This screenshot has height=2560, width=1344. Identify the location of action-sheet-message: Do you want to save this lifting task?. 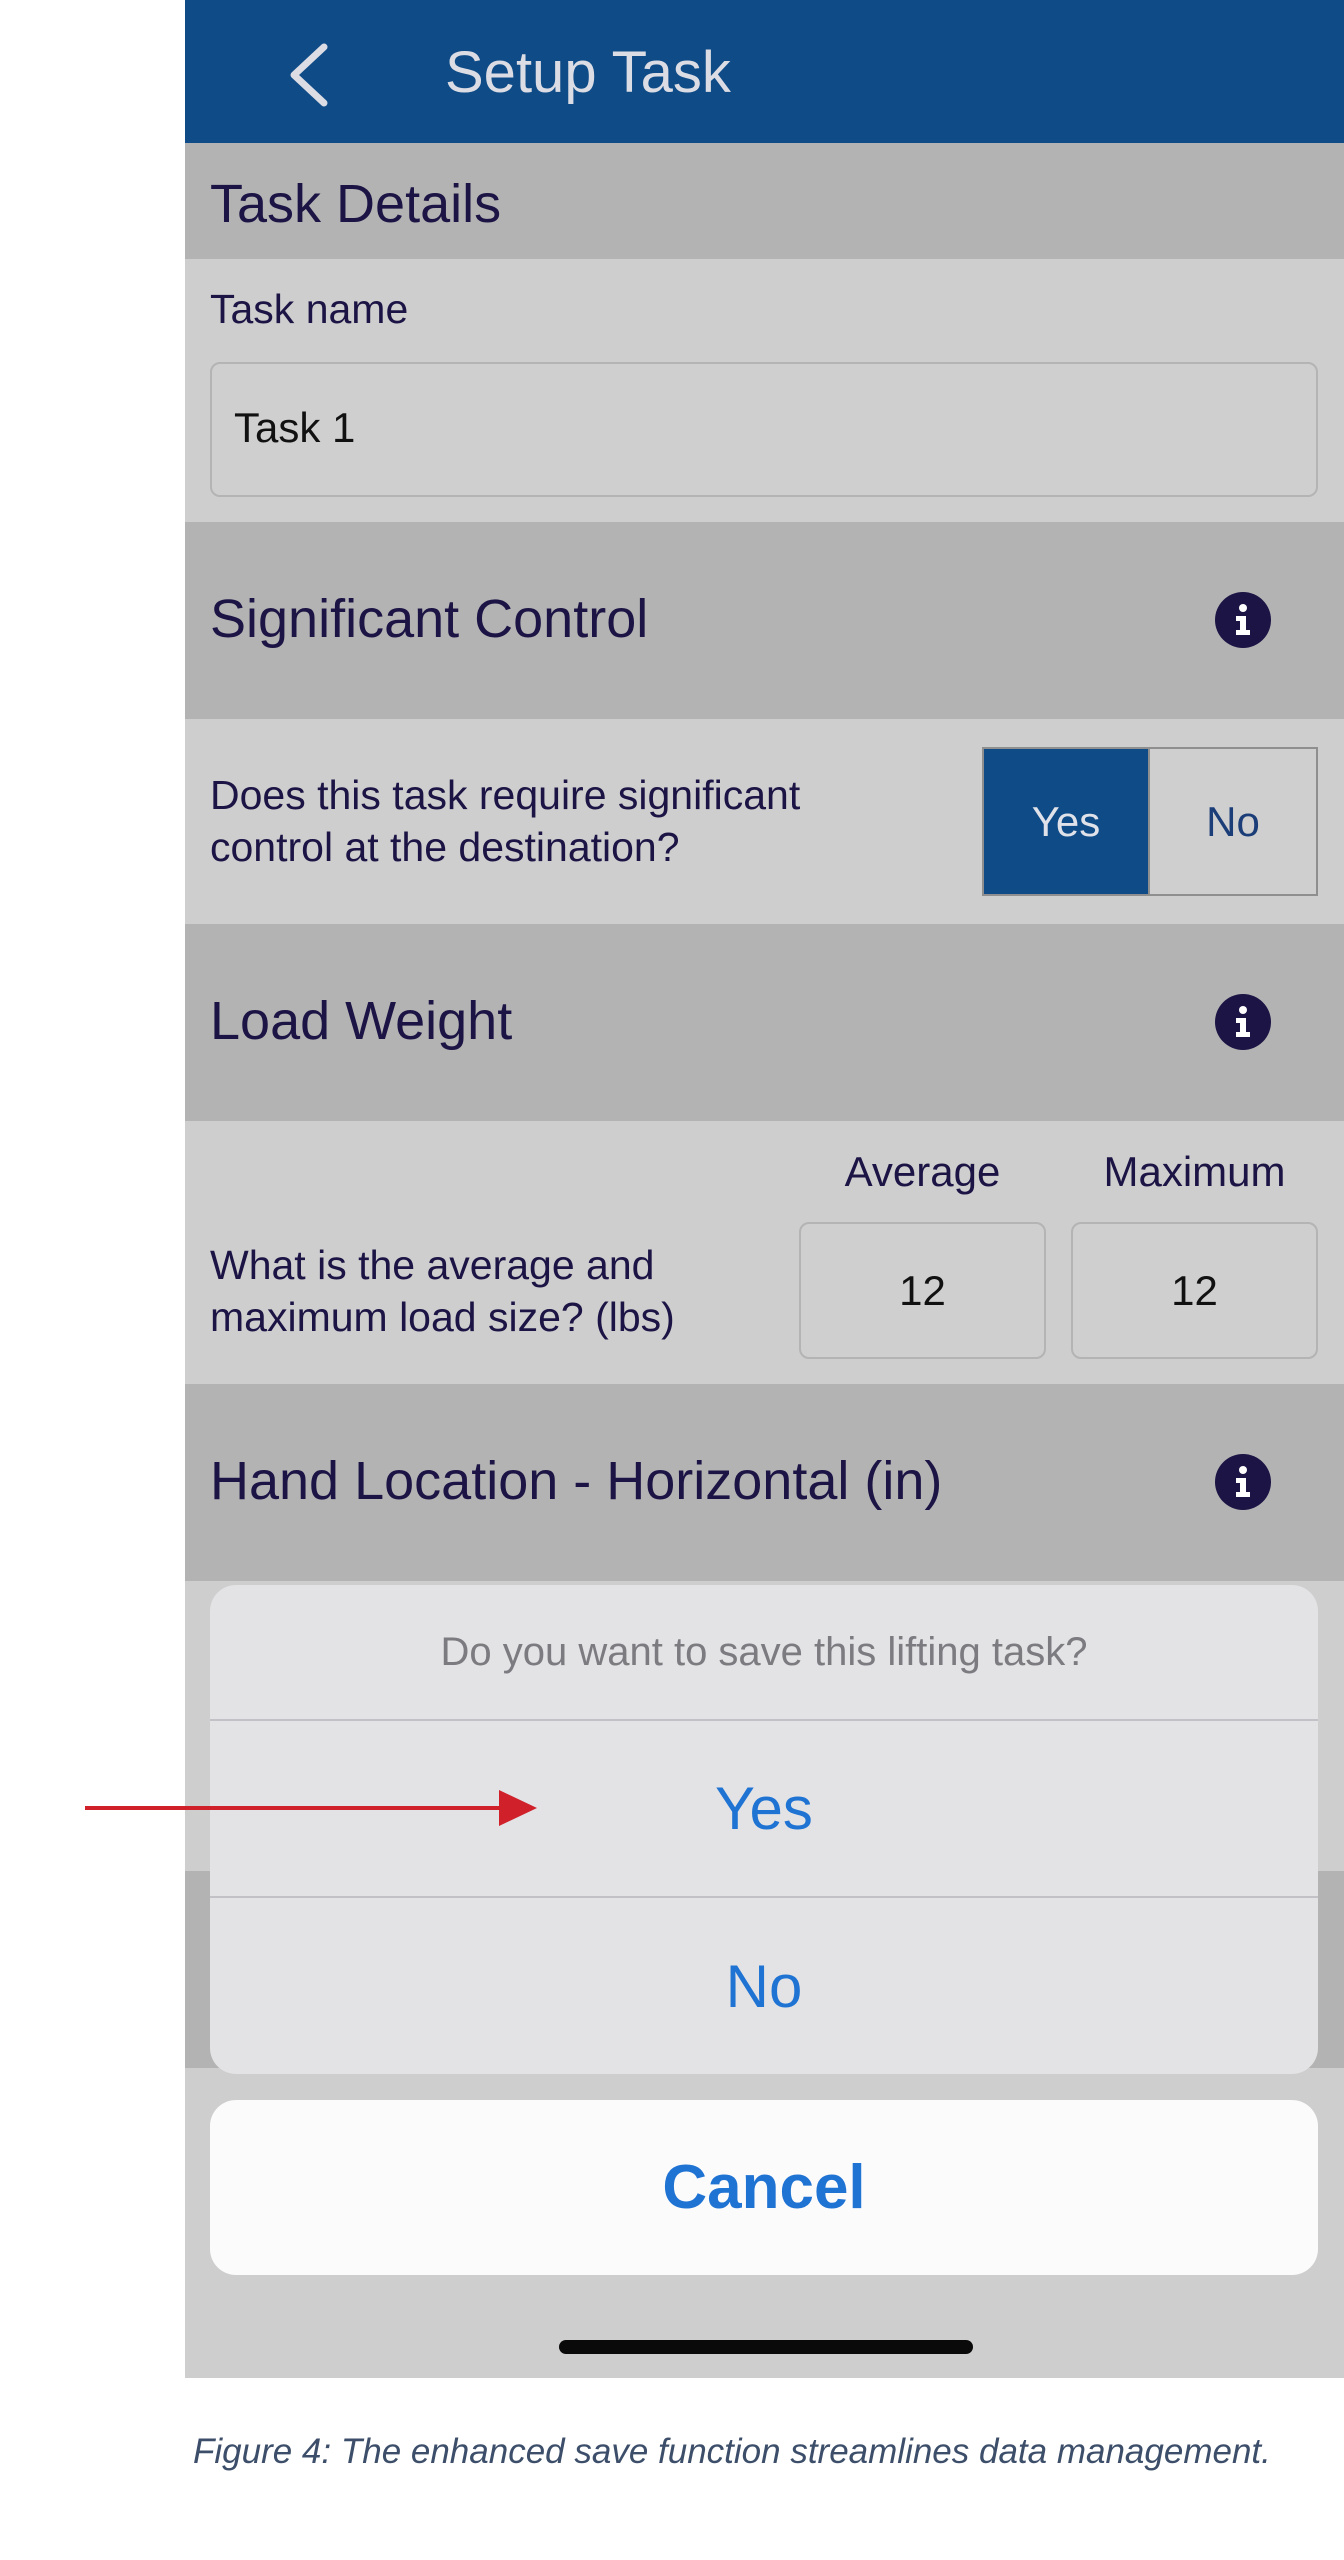
(764, 1651).